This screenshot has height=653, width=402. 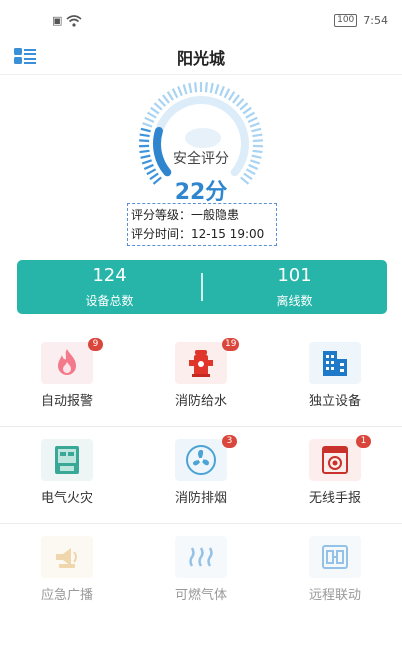 I want to click on status-bar: ▣ 100 7:54, so click(x=201, y=20).